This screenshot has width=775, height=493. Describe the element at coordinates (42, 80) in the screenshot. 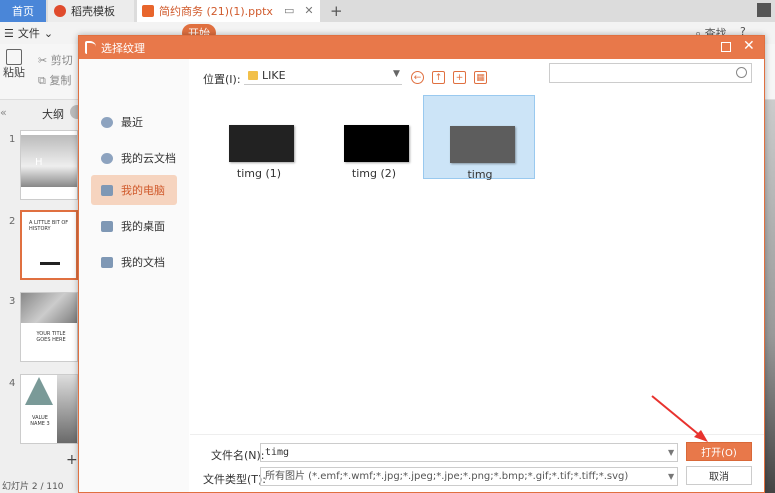

I see `copy-icon: ⧉` at that location.